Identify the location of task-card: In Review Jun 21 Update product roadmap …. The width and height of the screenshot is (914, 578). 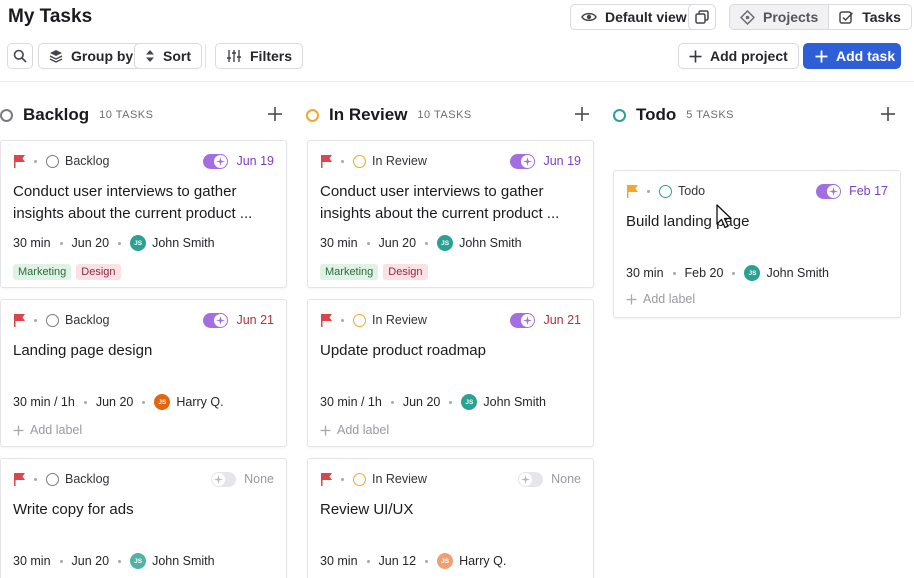
(450, 373).